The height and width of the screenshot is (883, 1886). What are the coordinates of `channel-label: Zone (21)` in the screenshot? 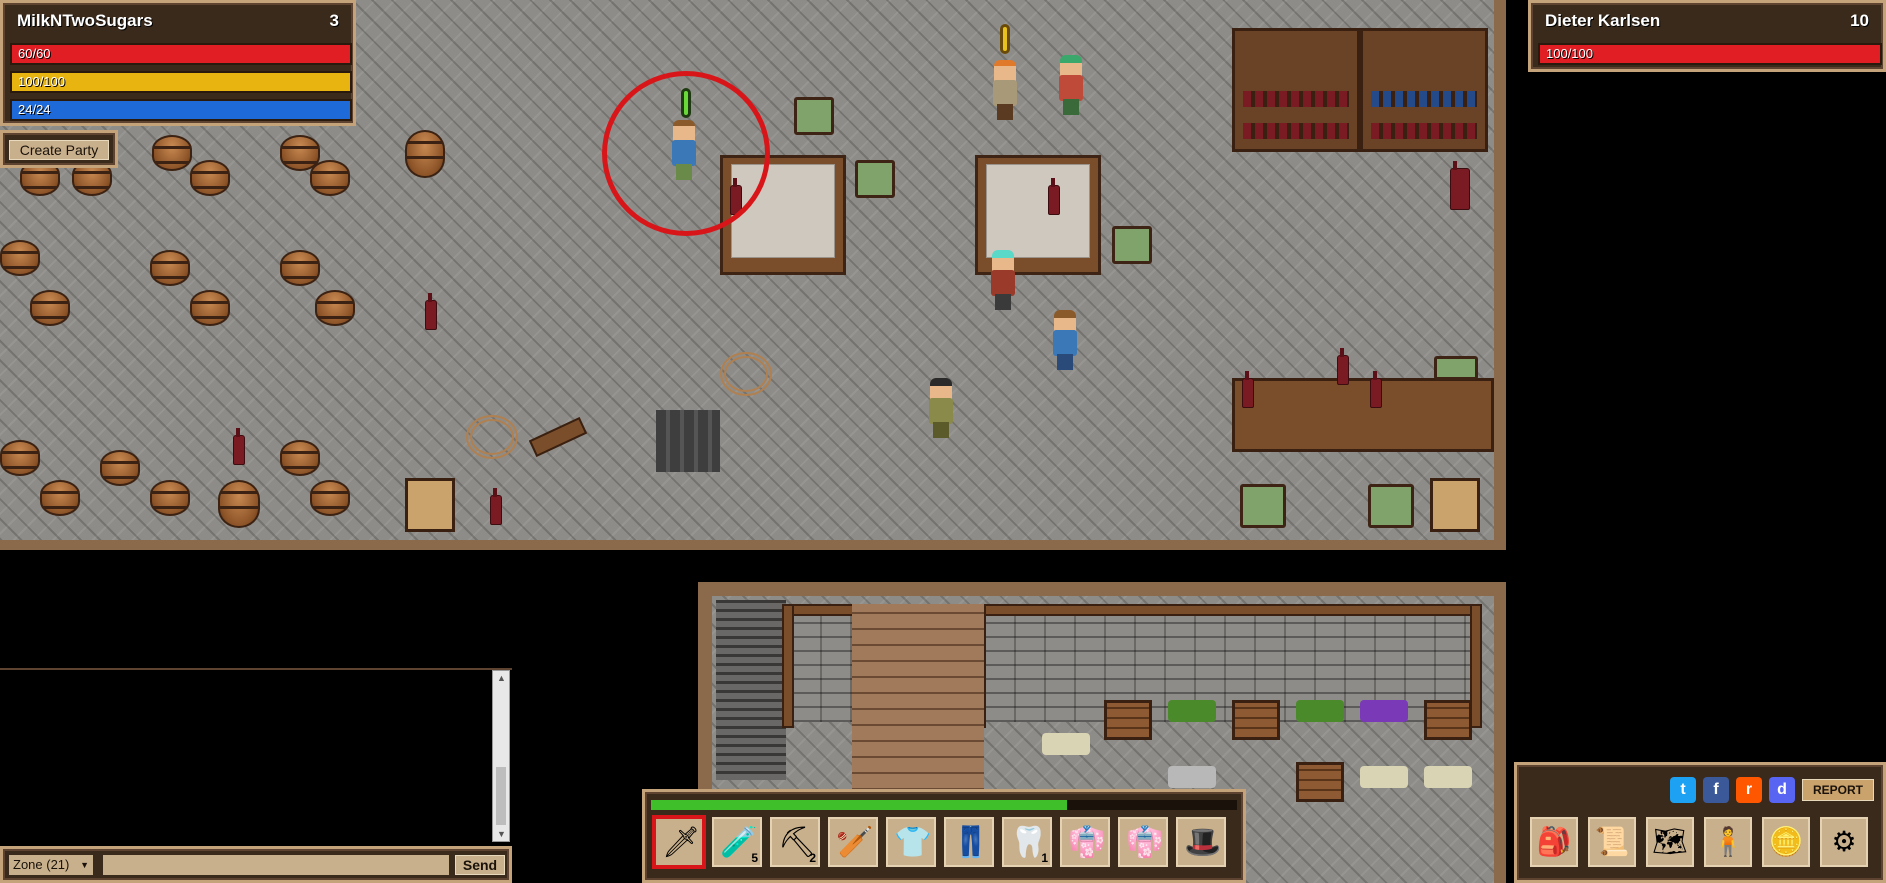 It's located at (41, 864).